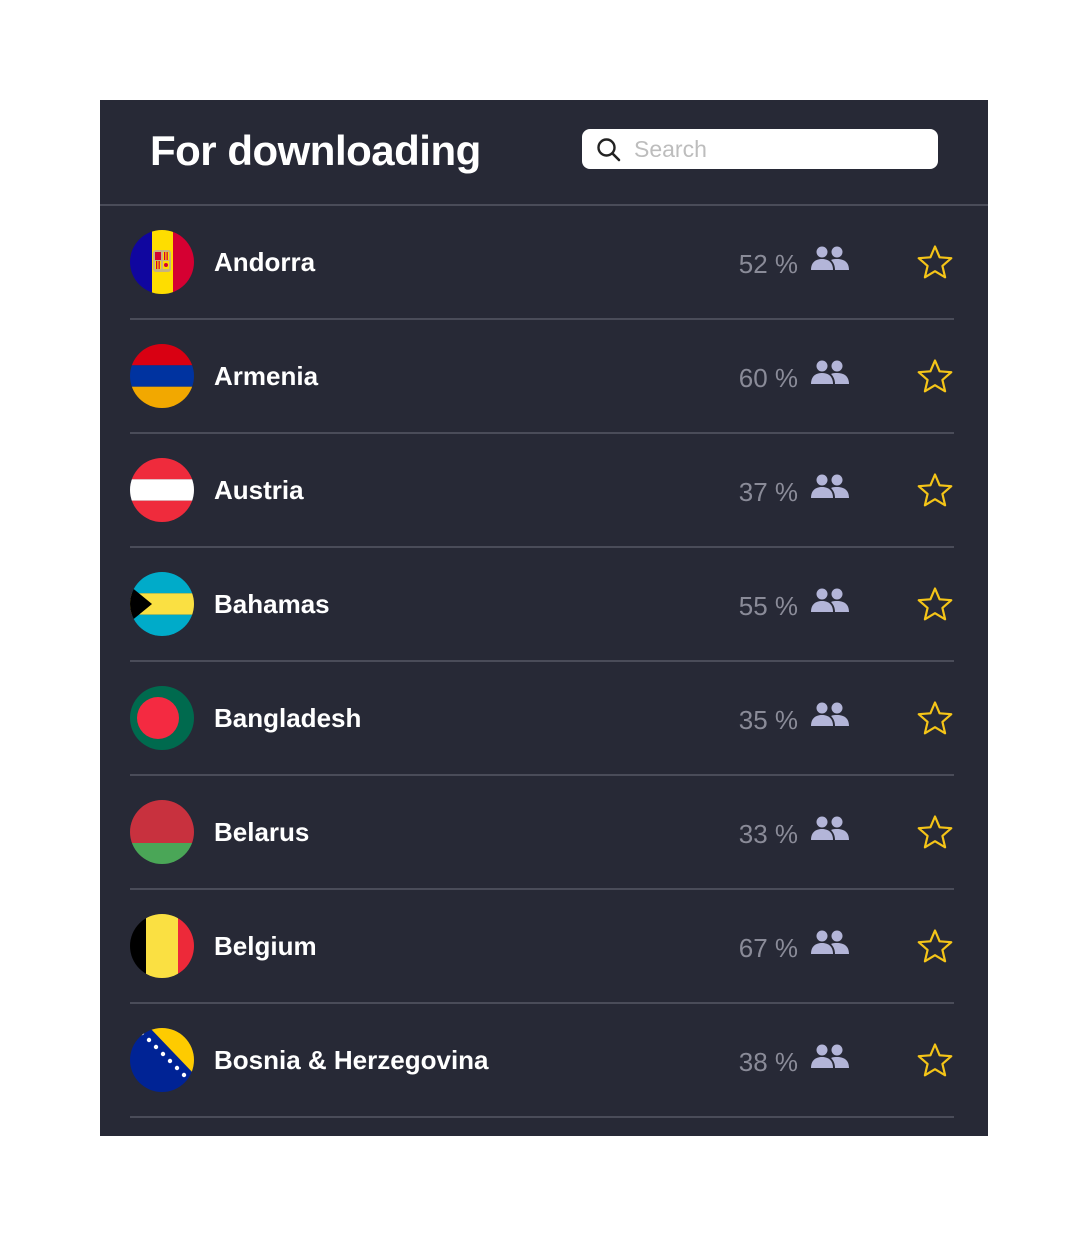  I want to click on country-name: Austria, so click(259, 490).